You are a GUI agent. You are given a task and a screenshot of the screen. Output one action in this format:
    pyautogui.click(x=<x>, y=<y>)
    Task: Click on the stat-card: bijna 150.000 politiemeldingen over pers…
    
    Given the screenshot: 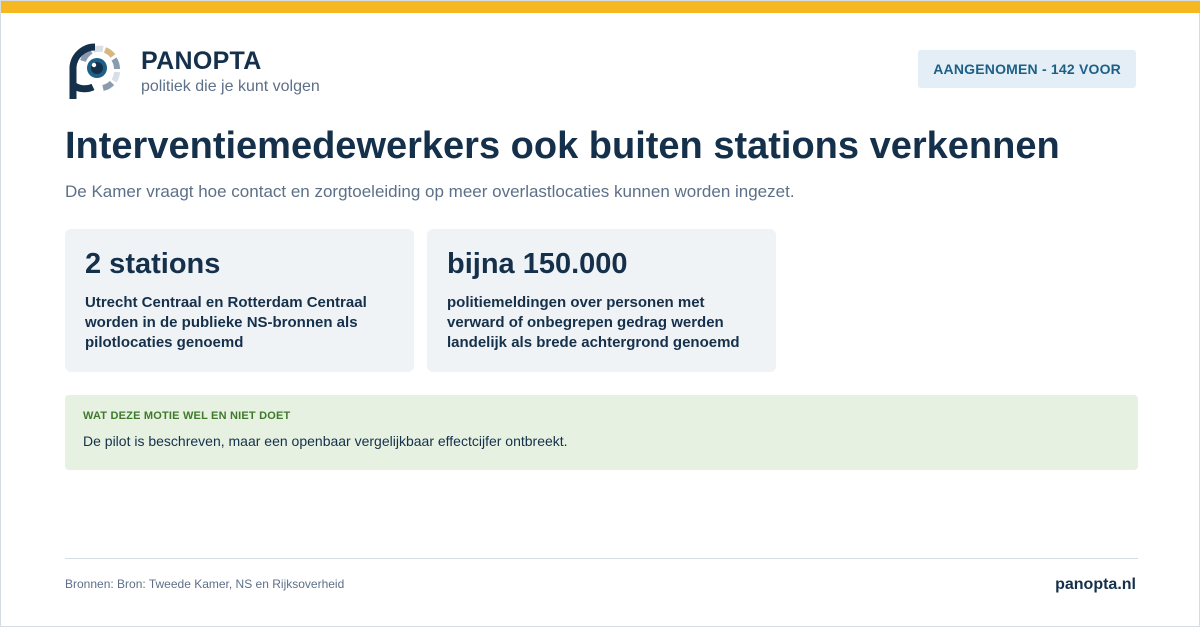 What is the action you would take?
    pyautogui.click(x=601, y=300)
    